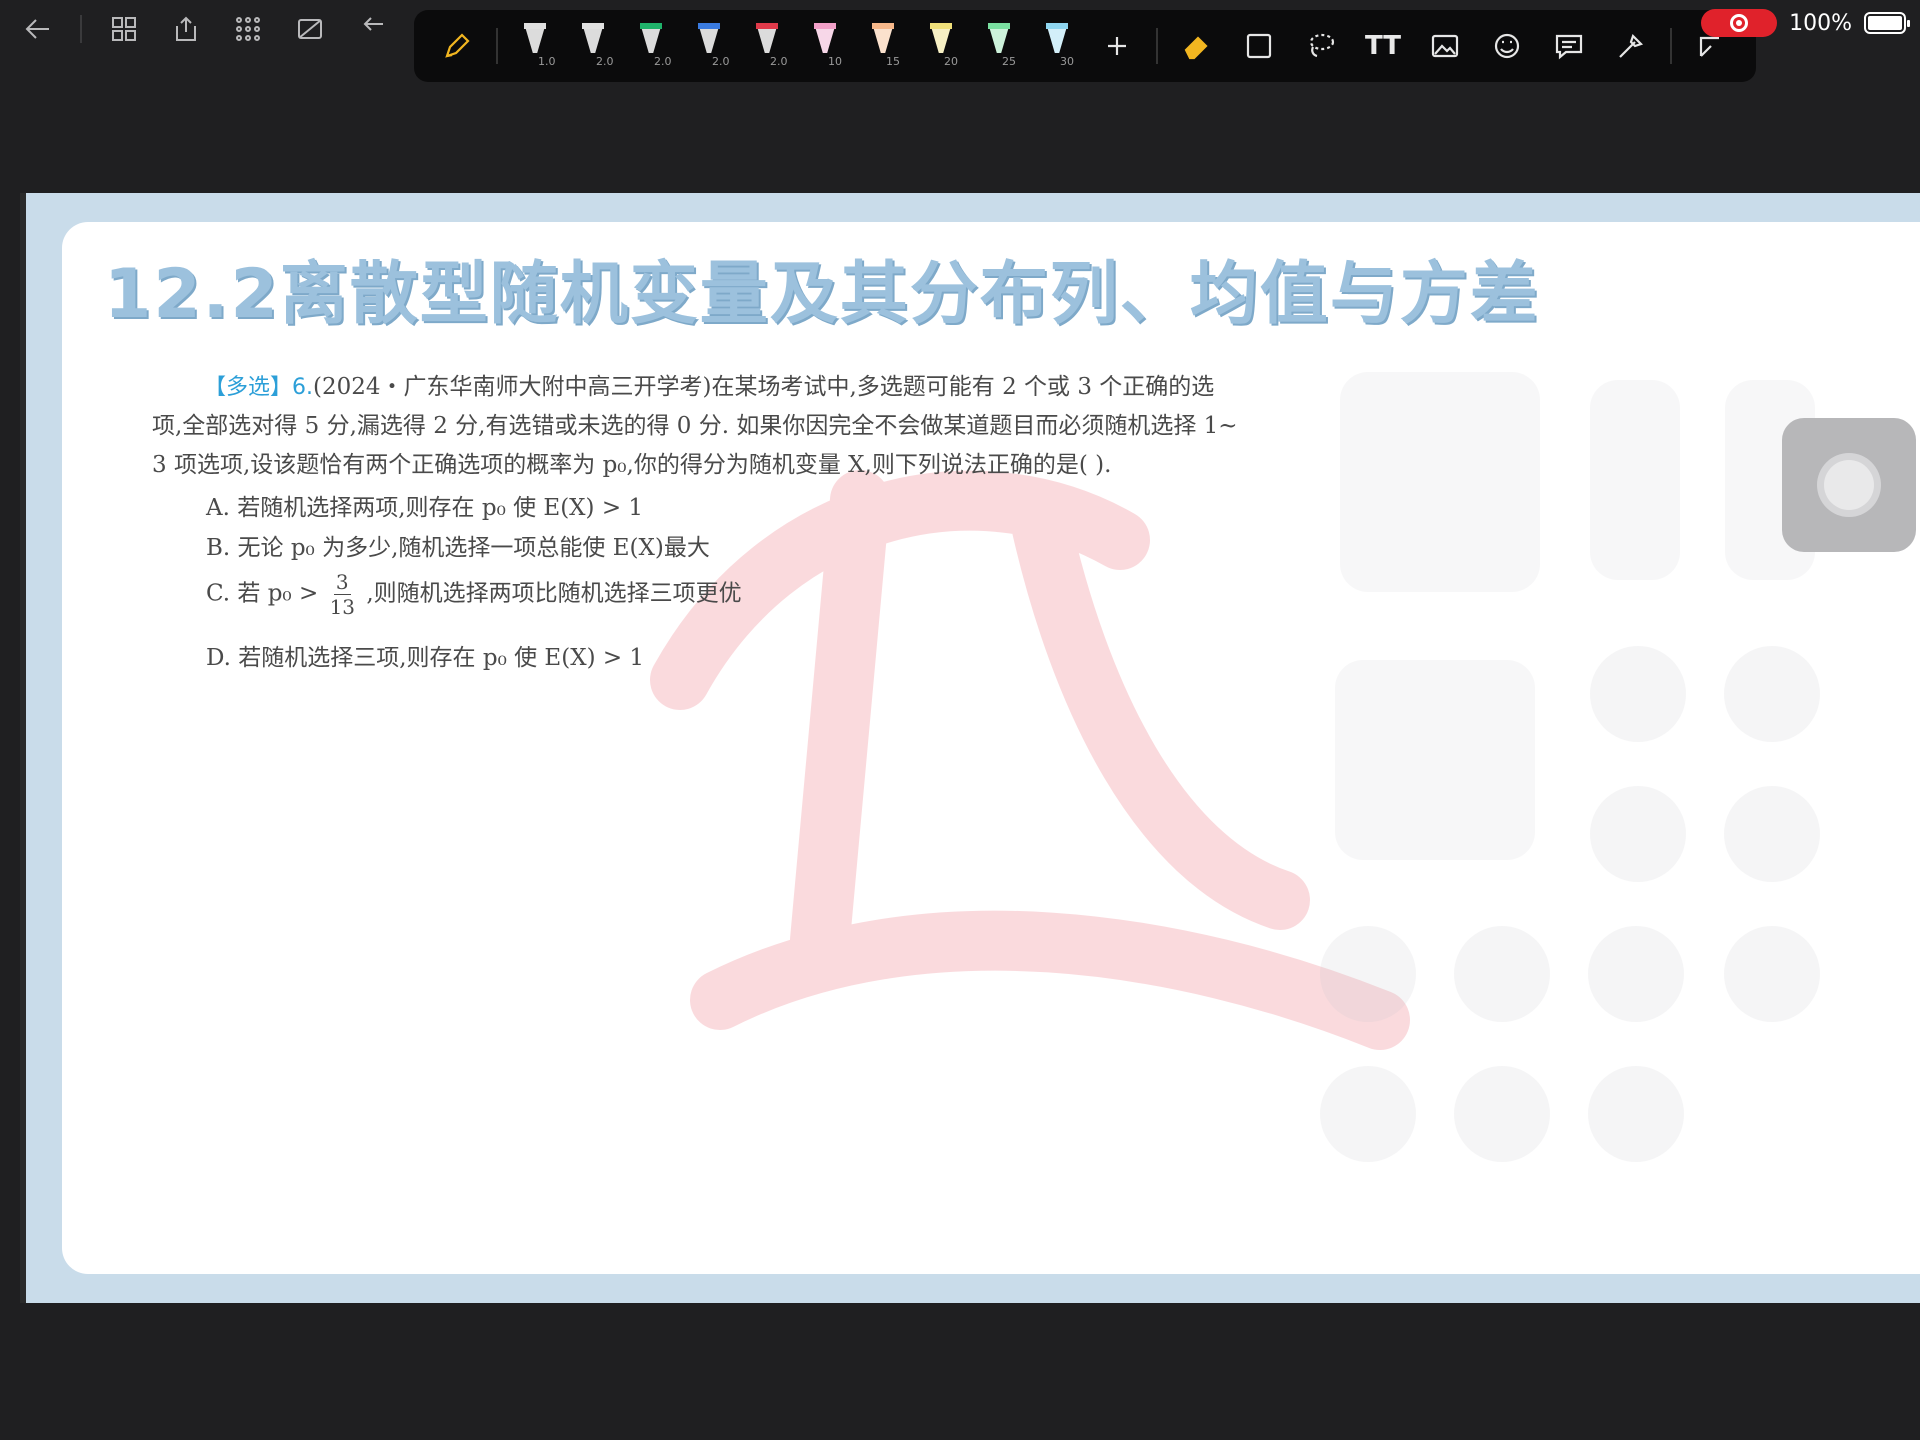  Describe the element at coordinates (1445, 46) in the screenshot. I see `image-icon` at that location.